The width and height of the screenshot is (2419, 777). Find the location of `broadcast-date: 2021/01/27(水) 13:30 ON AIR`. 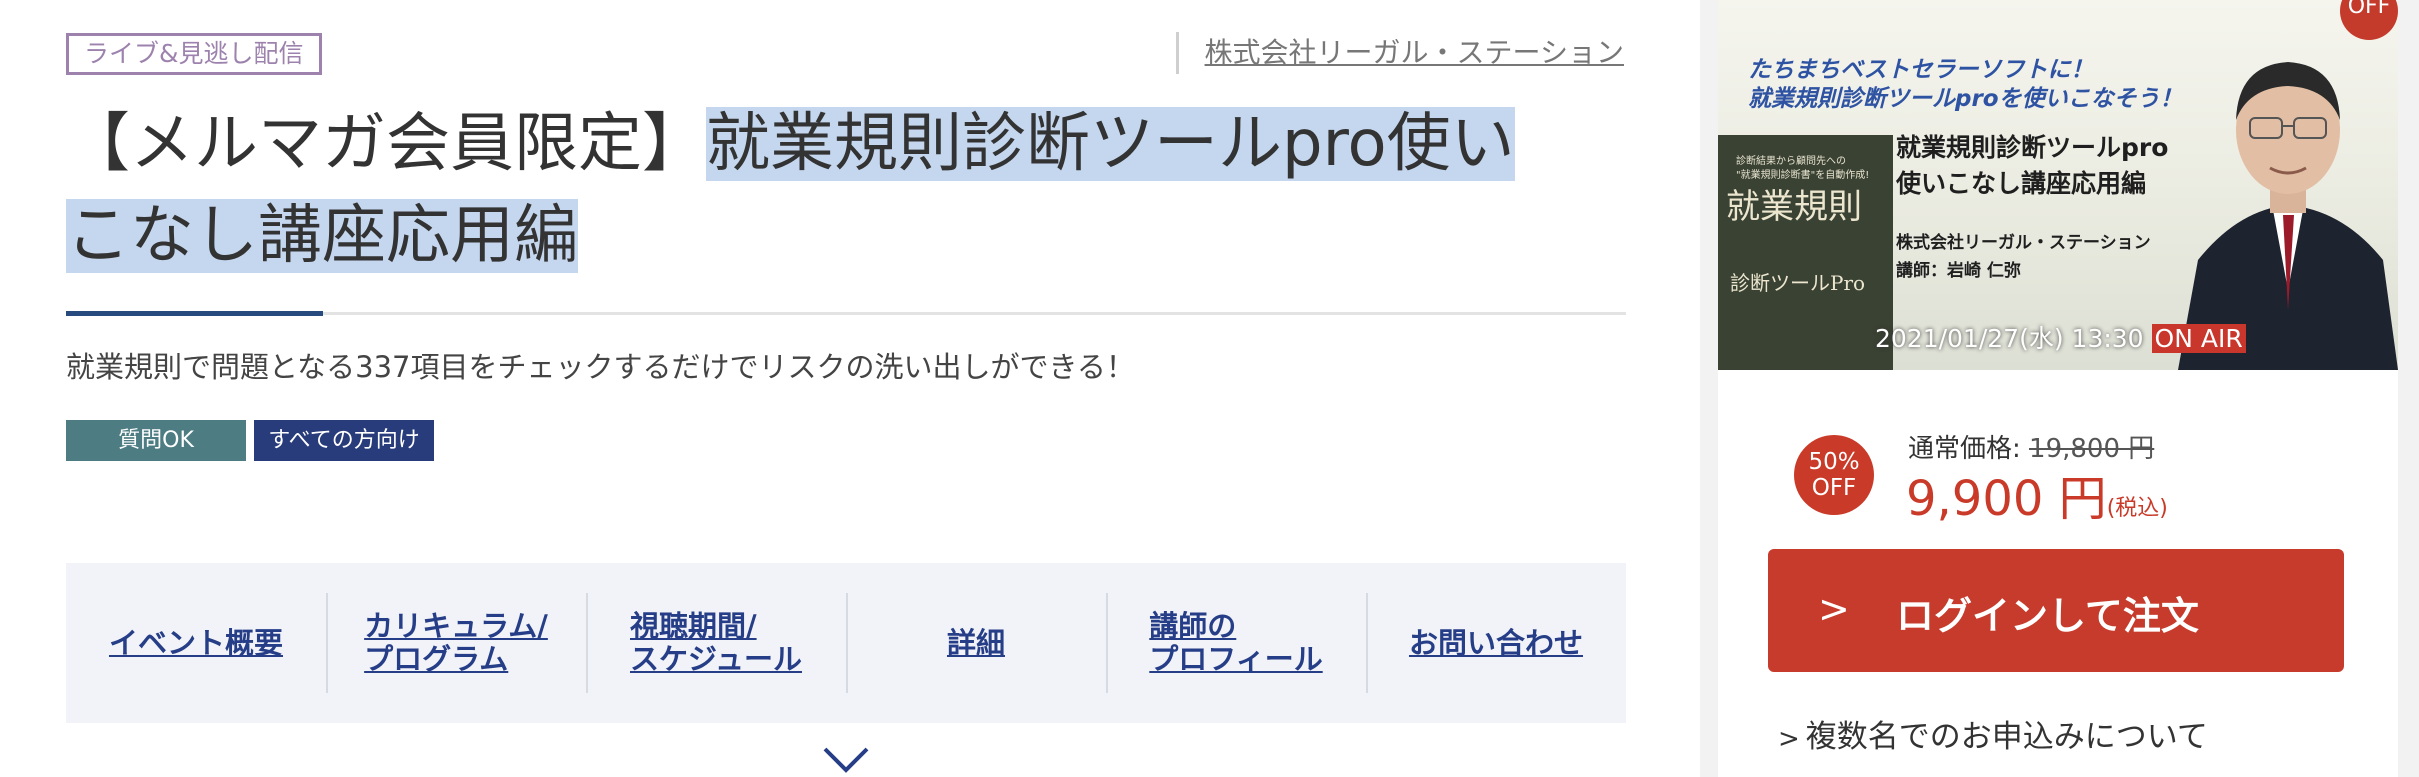

broadcast-date: 2021/01/27(水) 13:30 ON AIR is located at coordinates (2060, 337).